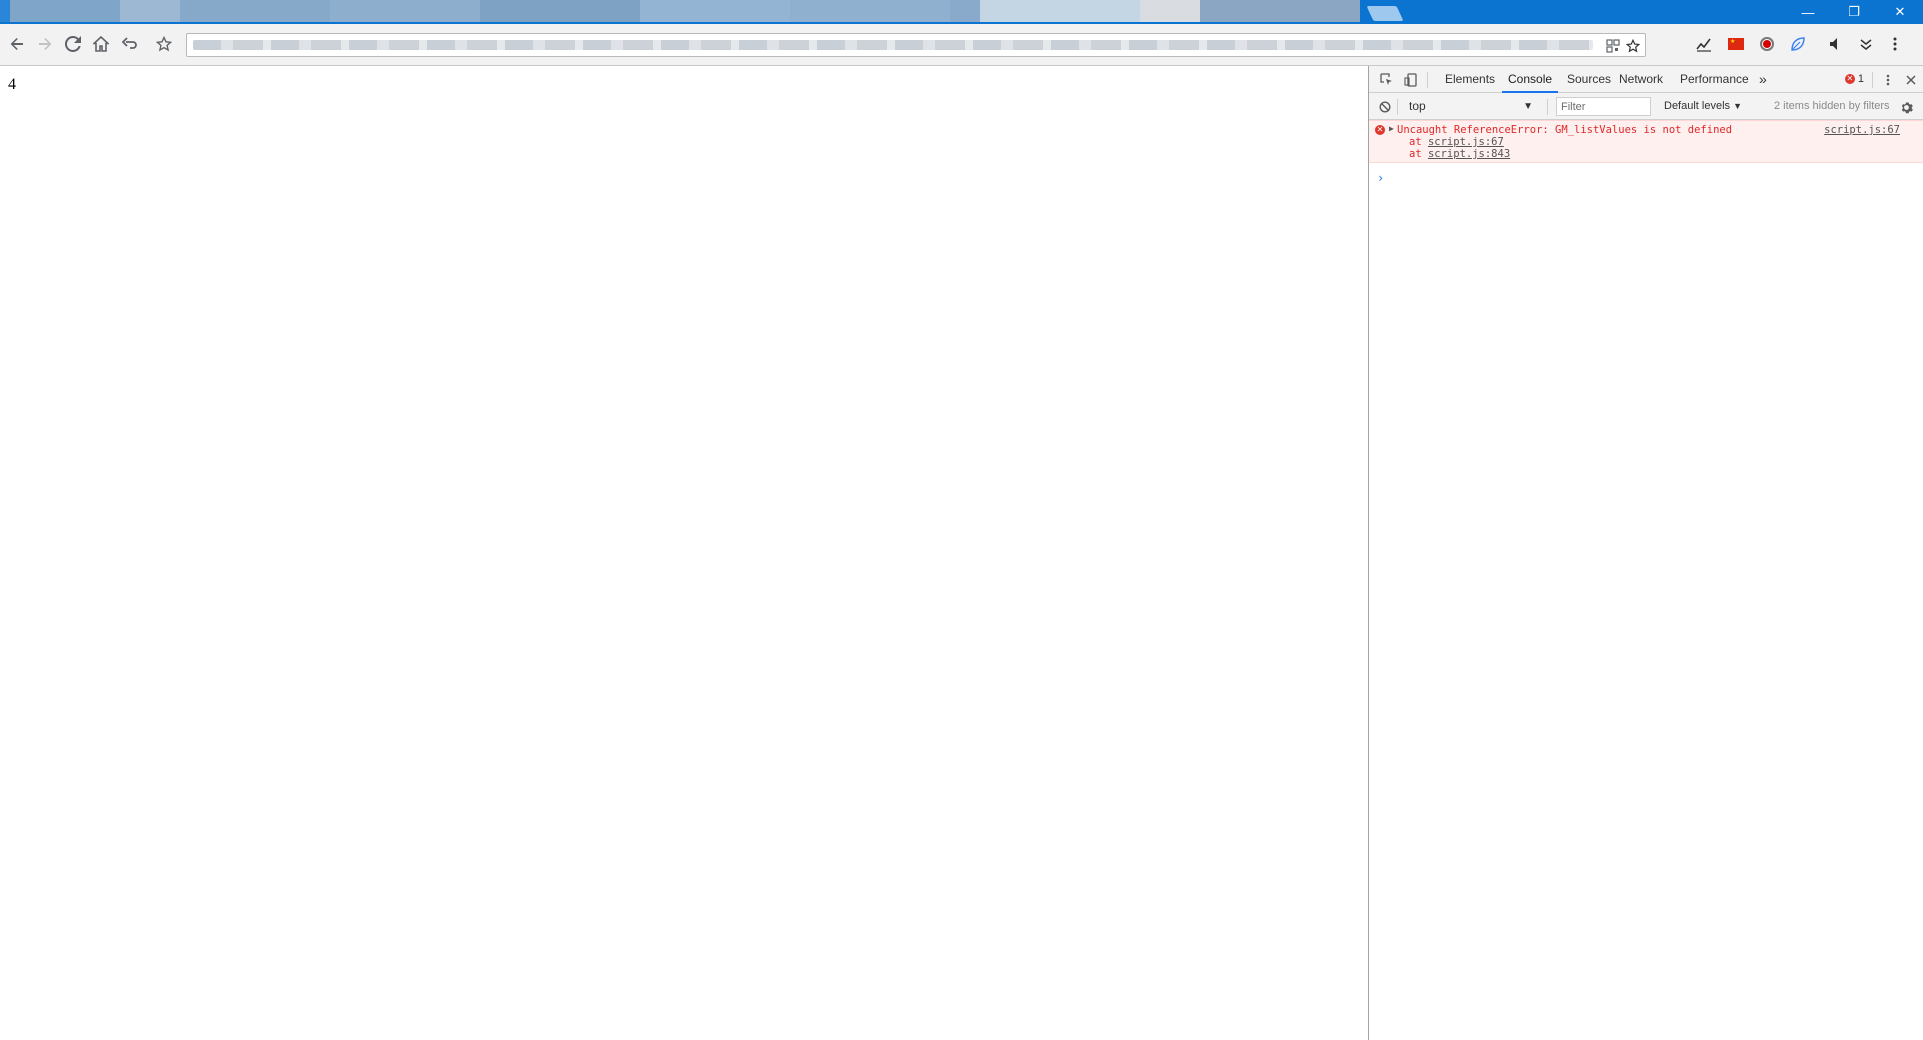 This screenshot has height=1040, width=1923. I want to click on home-icon, so click(101, 44).